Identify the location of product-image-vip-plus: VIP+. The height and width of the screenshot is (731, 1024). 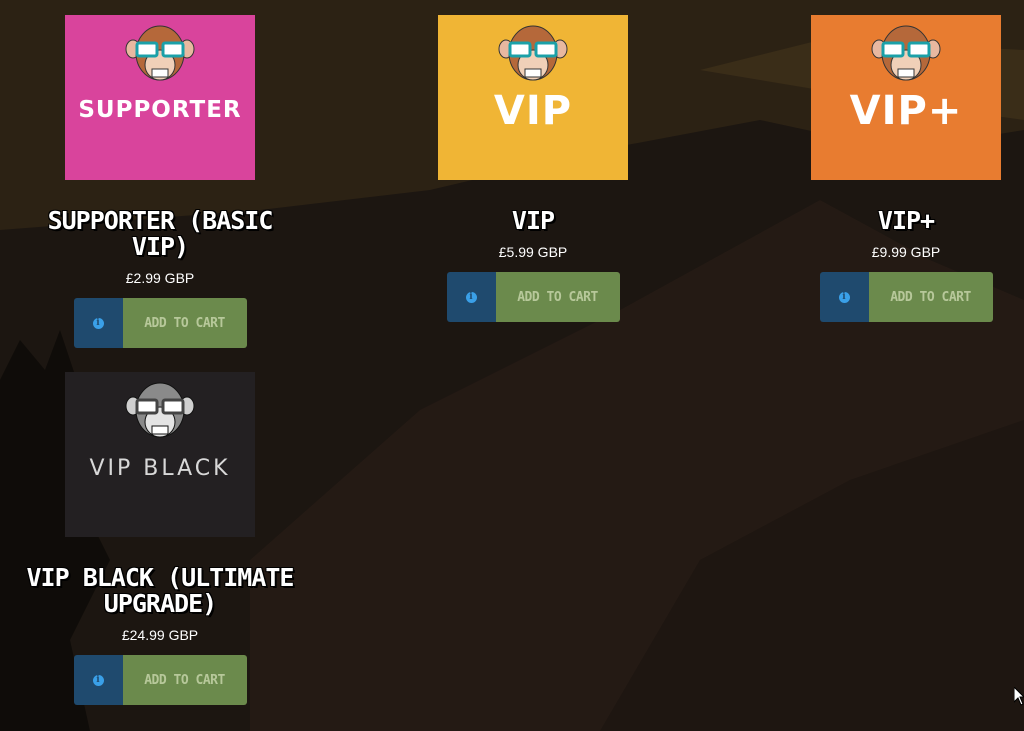
(906, 97).